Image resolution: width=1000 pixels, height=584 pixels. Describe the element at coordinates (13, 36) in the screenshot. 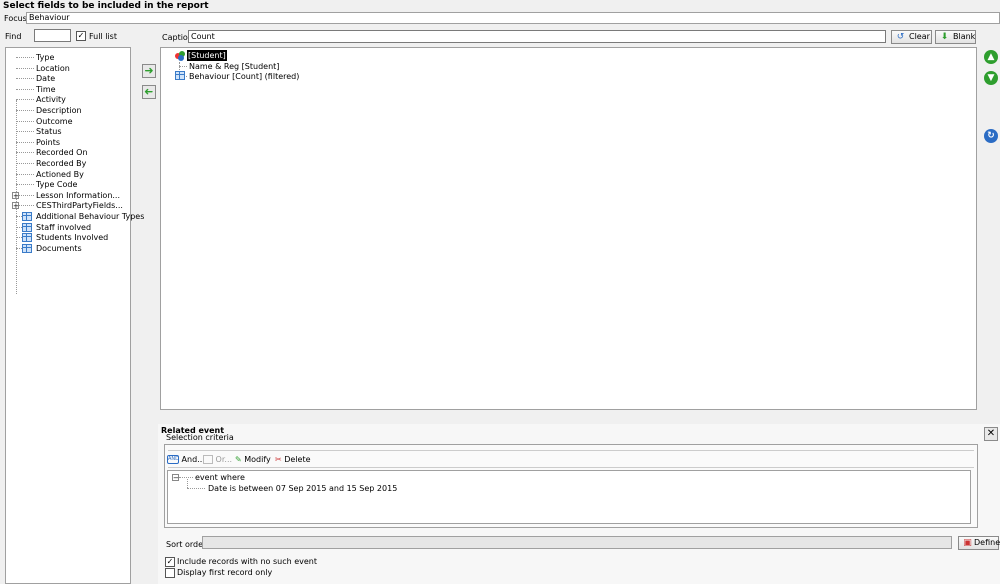

I see `find-label: Find` at that location.